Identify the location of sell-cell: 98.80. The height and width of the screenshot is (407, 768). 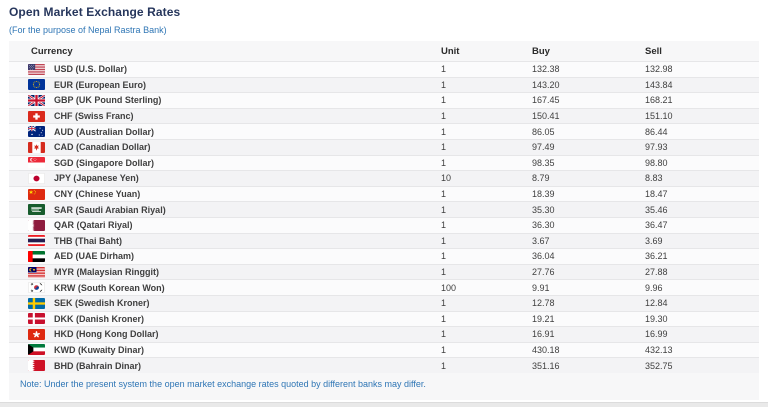
(656, 162).